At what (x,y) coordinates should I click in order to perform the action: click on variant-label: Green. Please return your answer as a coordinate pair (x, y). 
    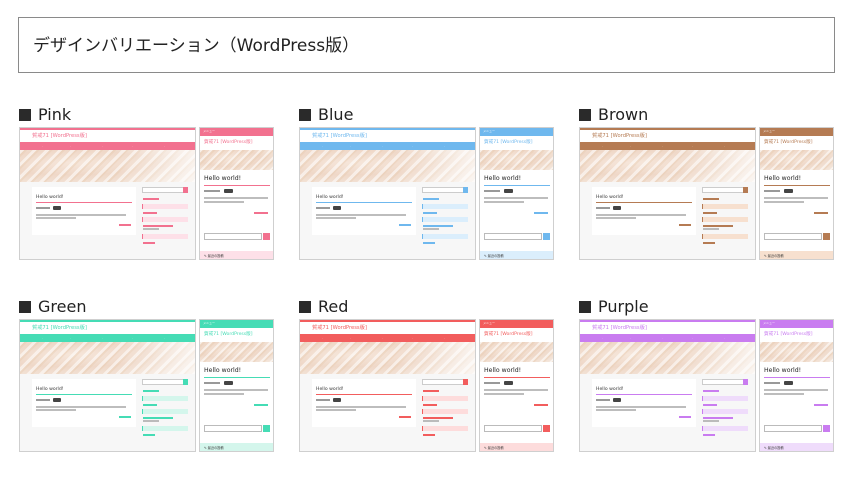
    Looking at the image, I should click on (52, 307).